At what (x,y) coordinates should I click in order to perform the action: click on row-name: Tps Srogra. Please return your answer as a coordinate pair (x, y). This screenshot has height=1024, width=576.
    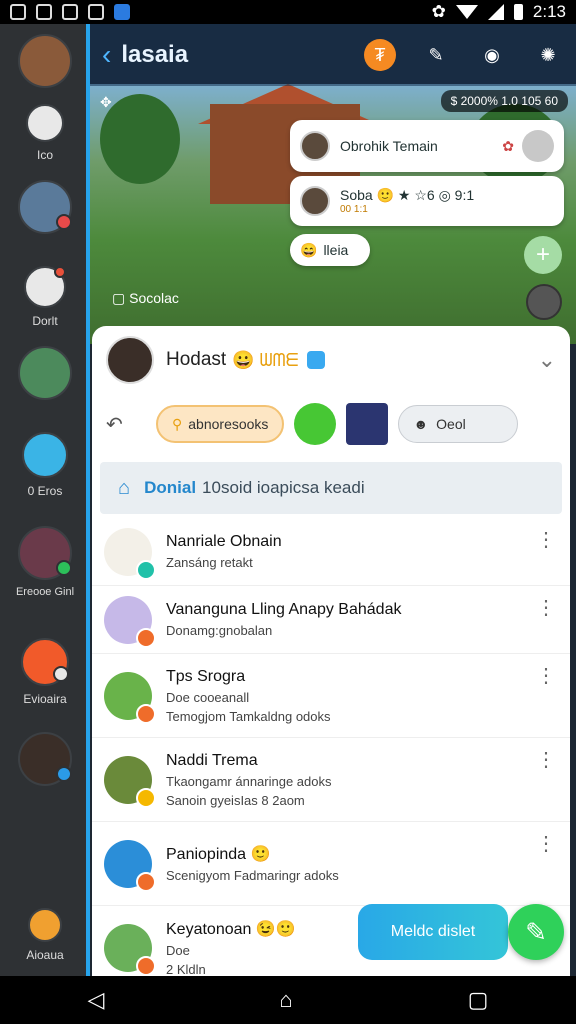
    Looking at the image, I should click on (206, 676).